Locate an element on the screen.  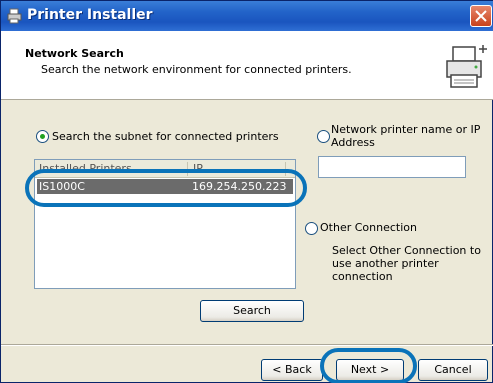
printer-name-cell: IS1000C is located at coordinates (62, 186).